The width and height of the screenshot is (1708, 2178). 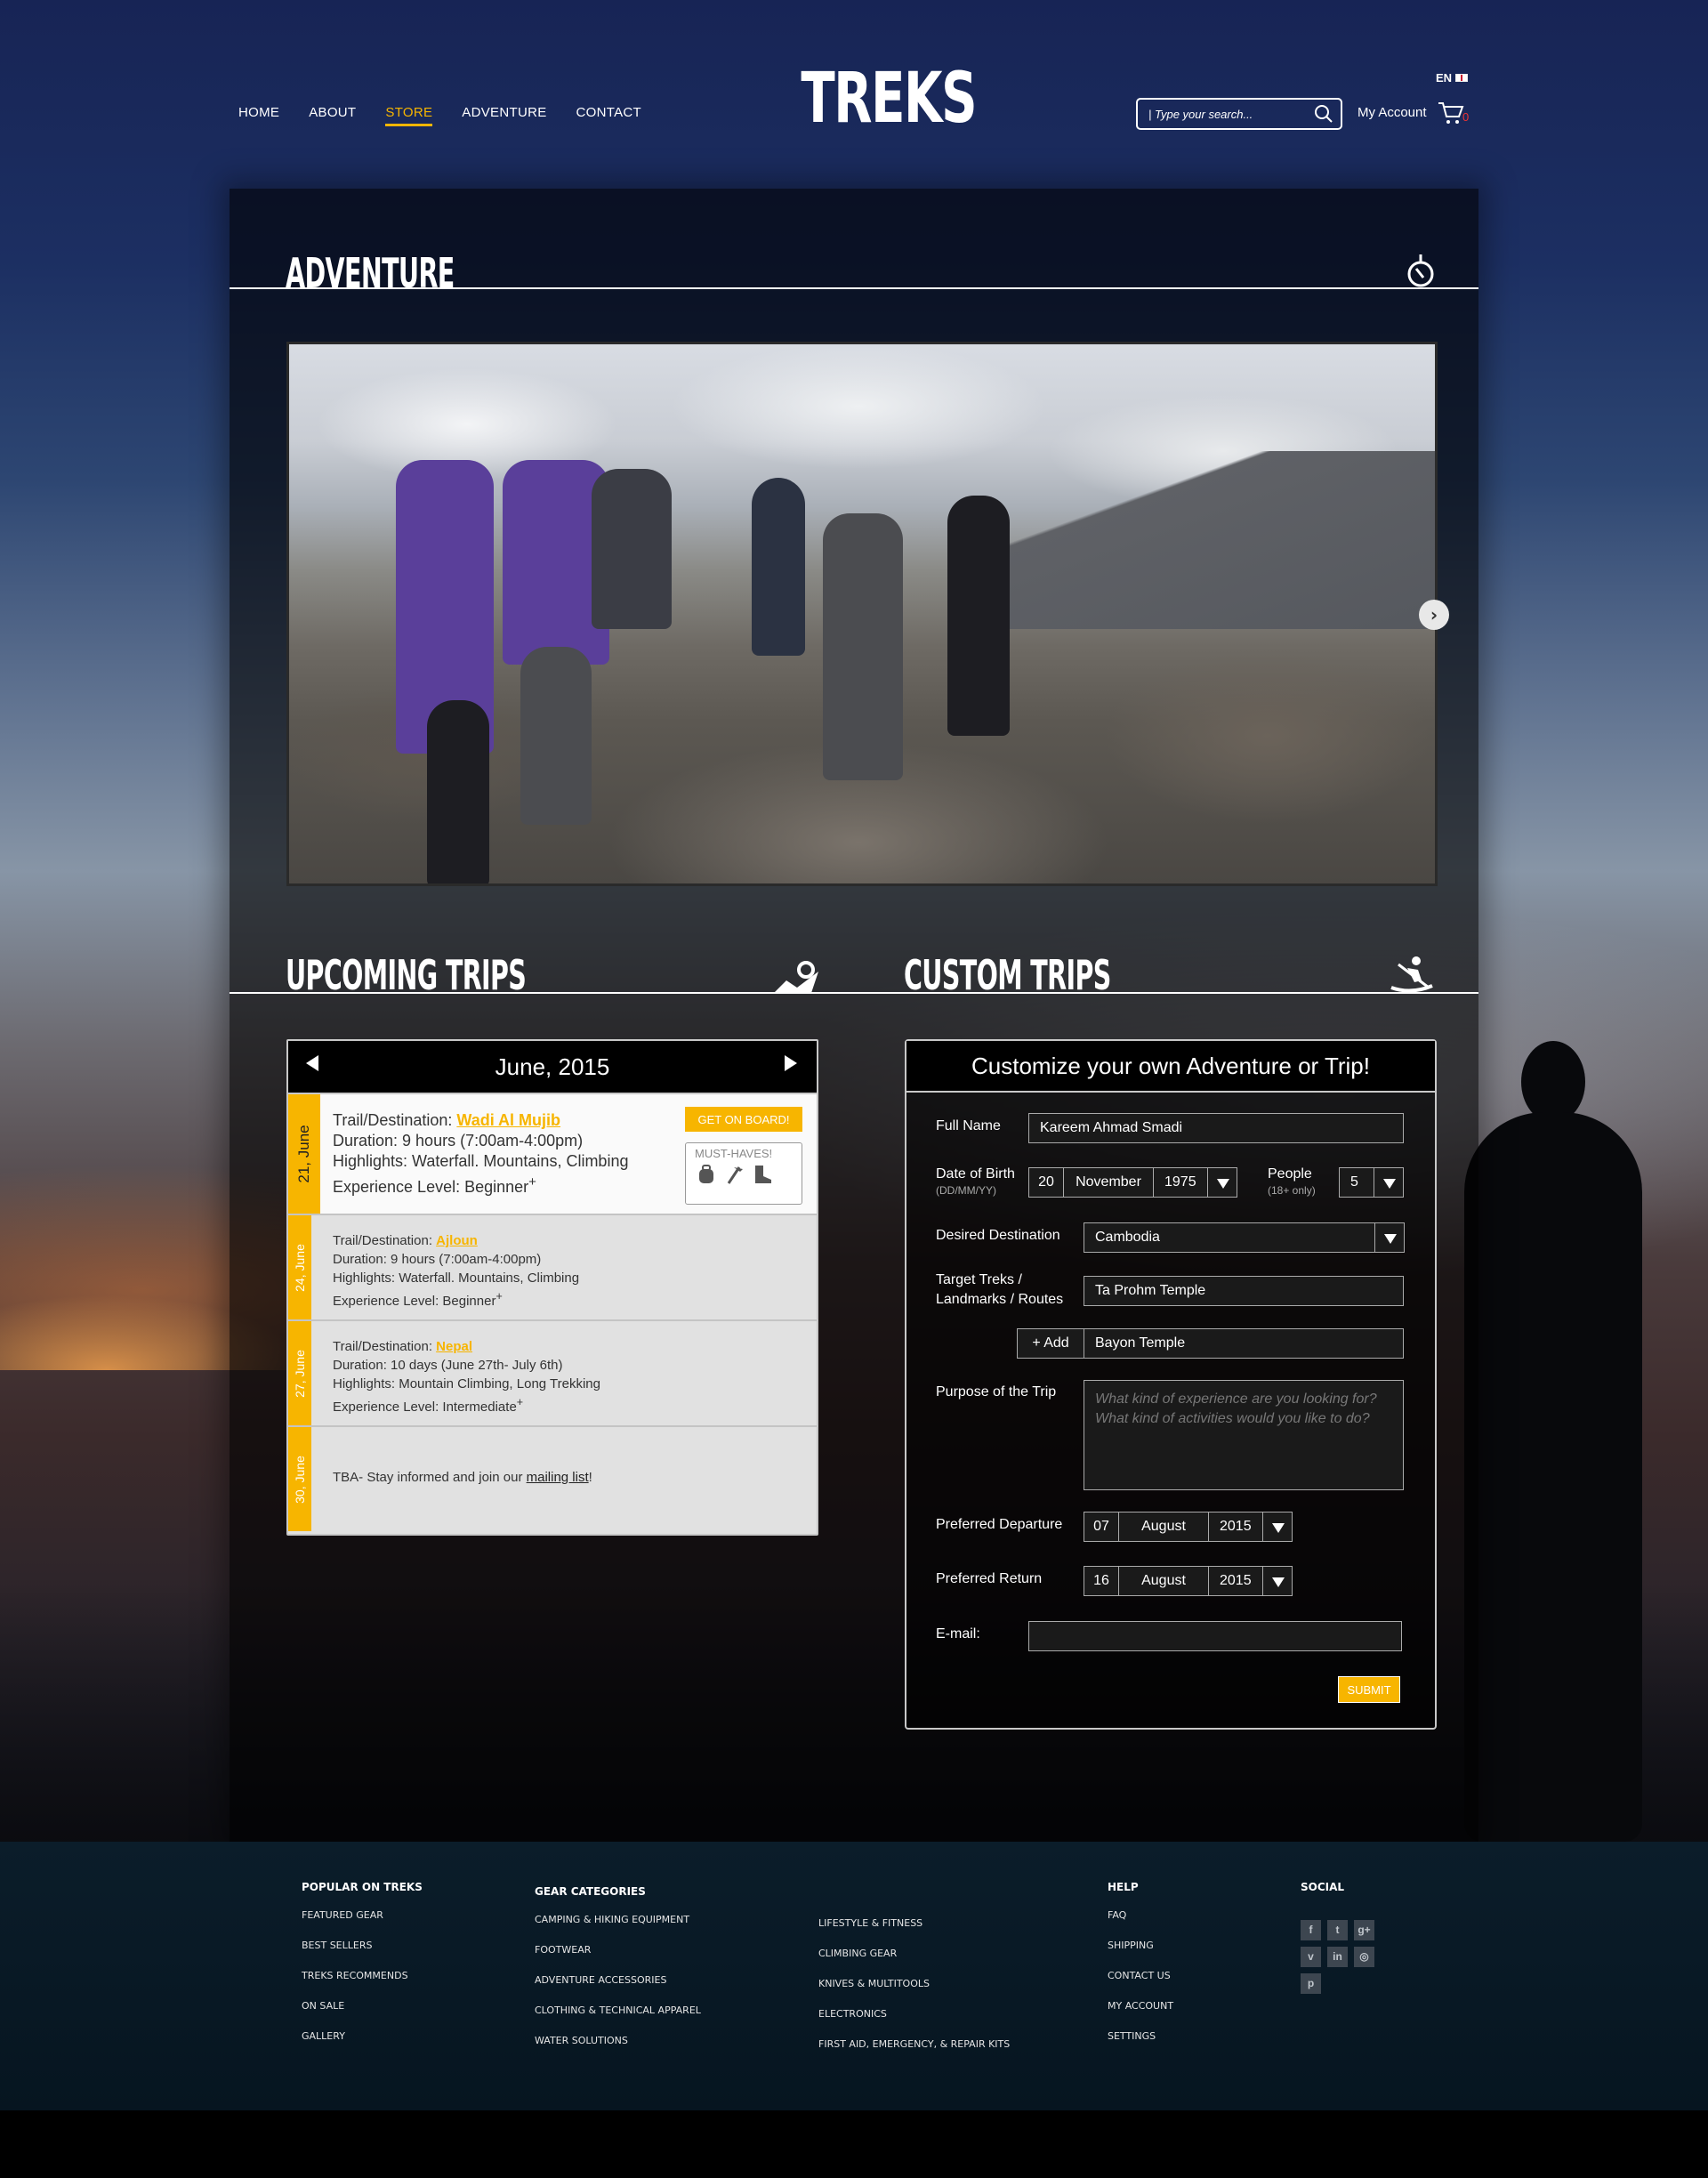 What do you see at coordinates (362, 1915) in the screenshot?
I see `footer-link: FEATURED GEAR` at bounding box center [362, 1915].